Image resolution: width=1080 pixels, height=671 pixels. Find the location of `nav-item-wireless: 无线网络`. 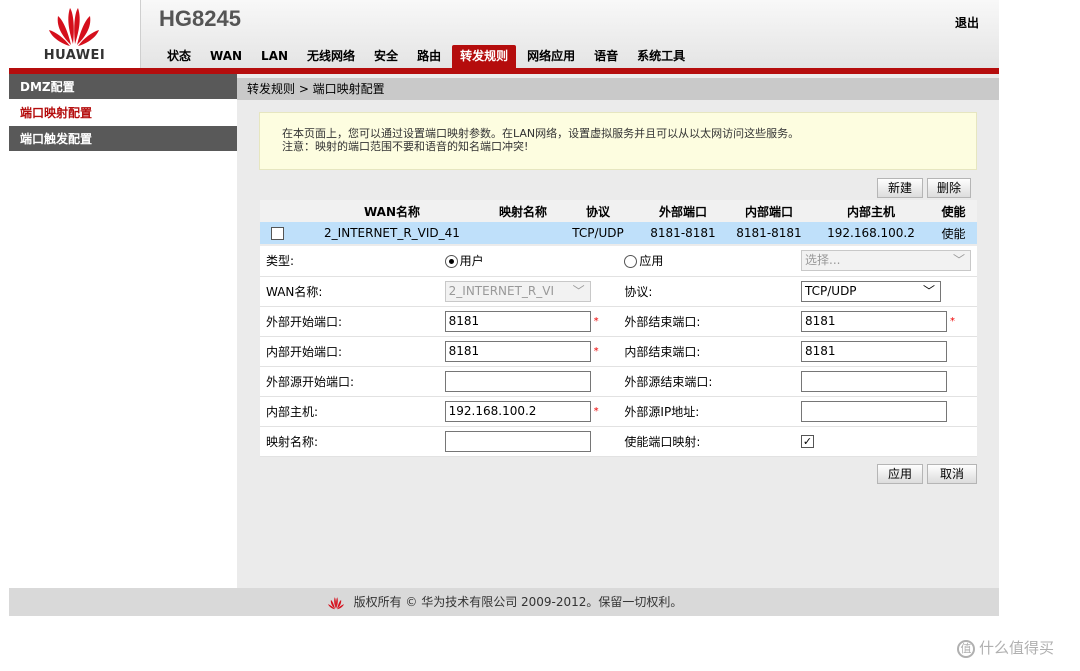

nav-item-wireless: 无线网络 is located at coordinates (331, 56).